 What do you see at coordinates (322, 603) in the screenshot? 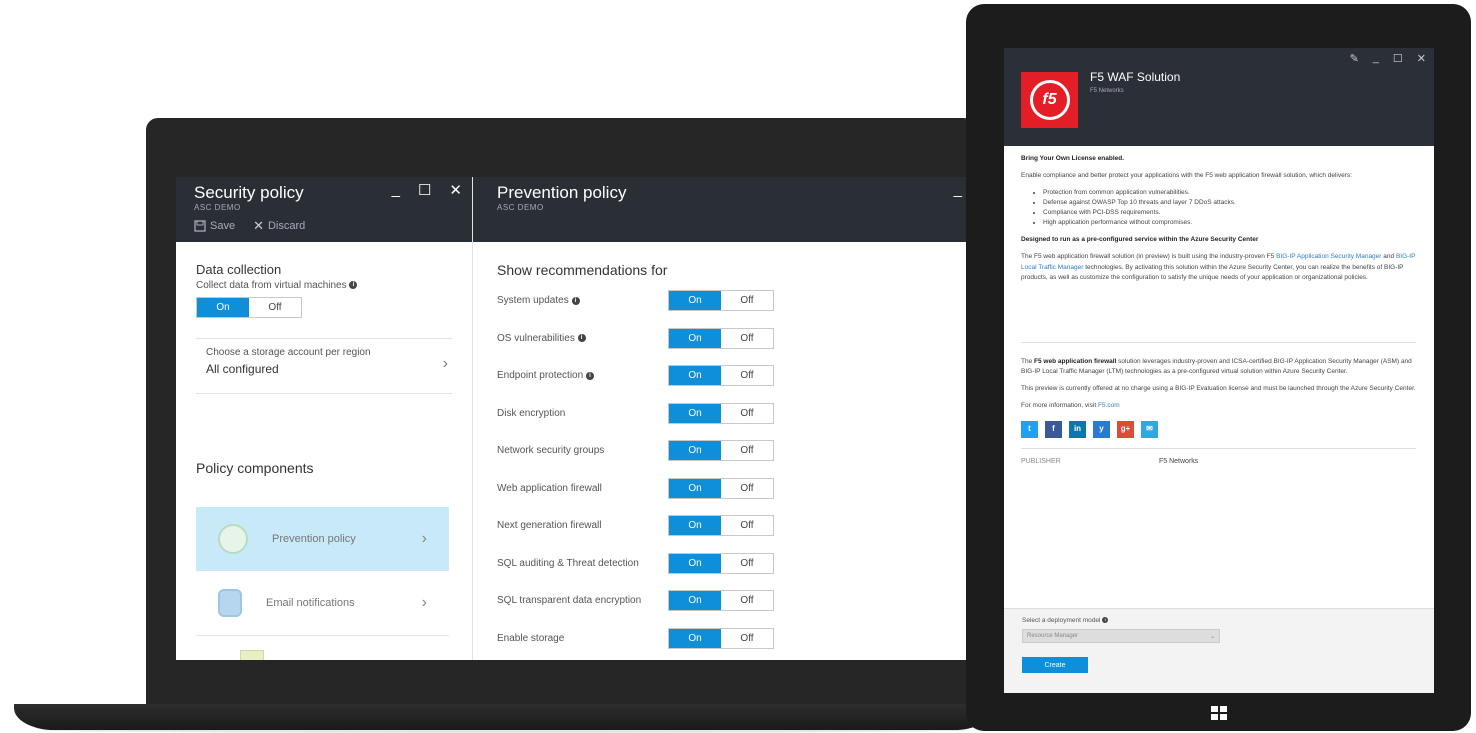
I see `policy-component-email: Email notifications ›` at bounding box center [322, 603].